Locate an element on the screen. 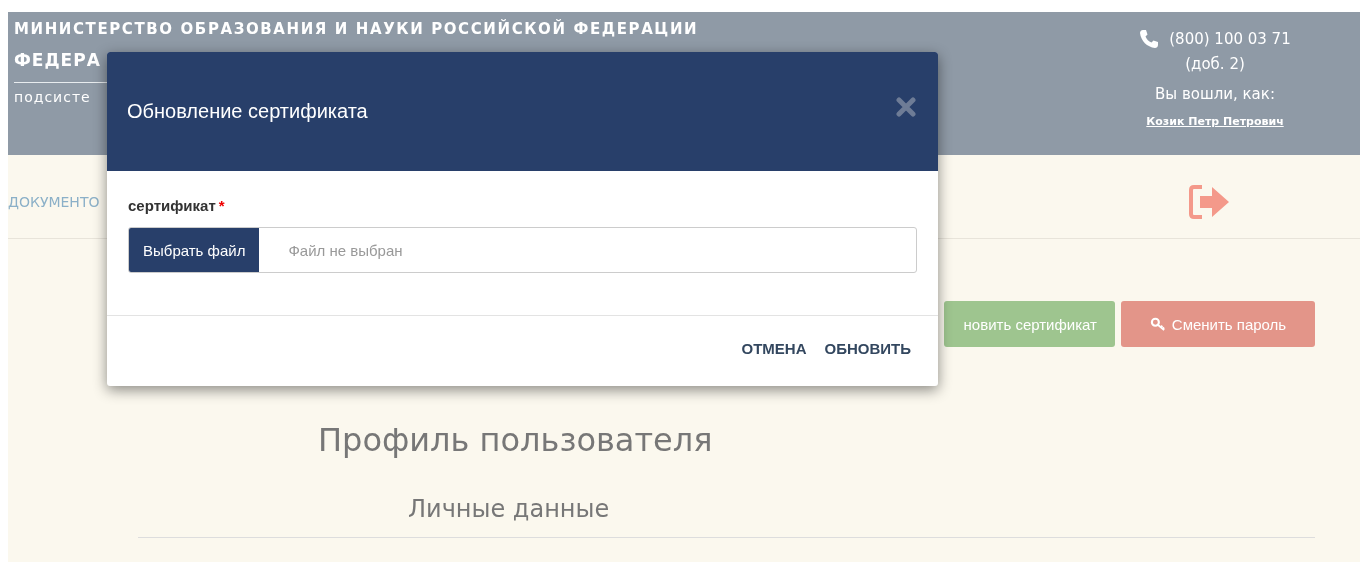 This screenshot has height=562, width=1360. close-icon is located at coordinates (906, 106).